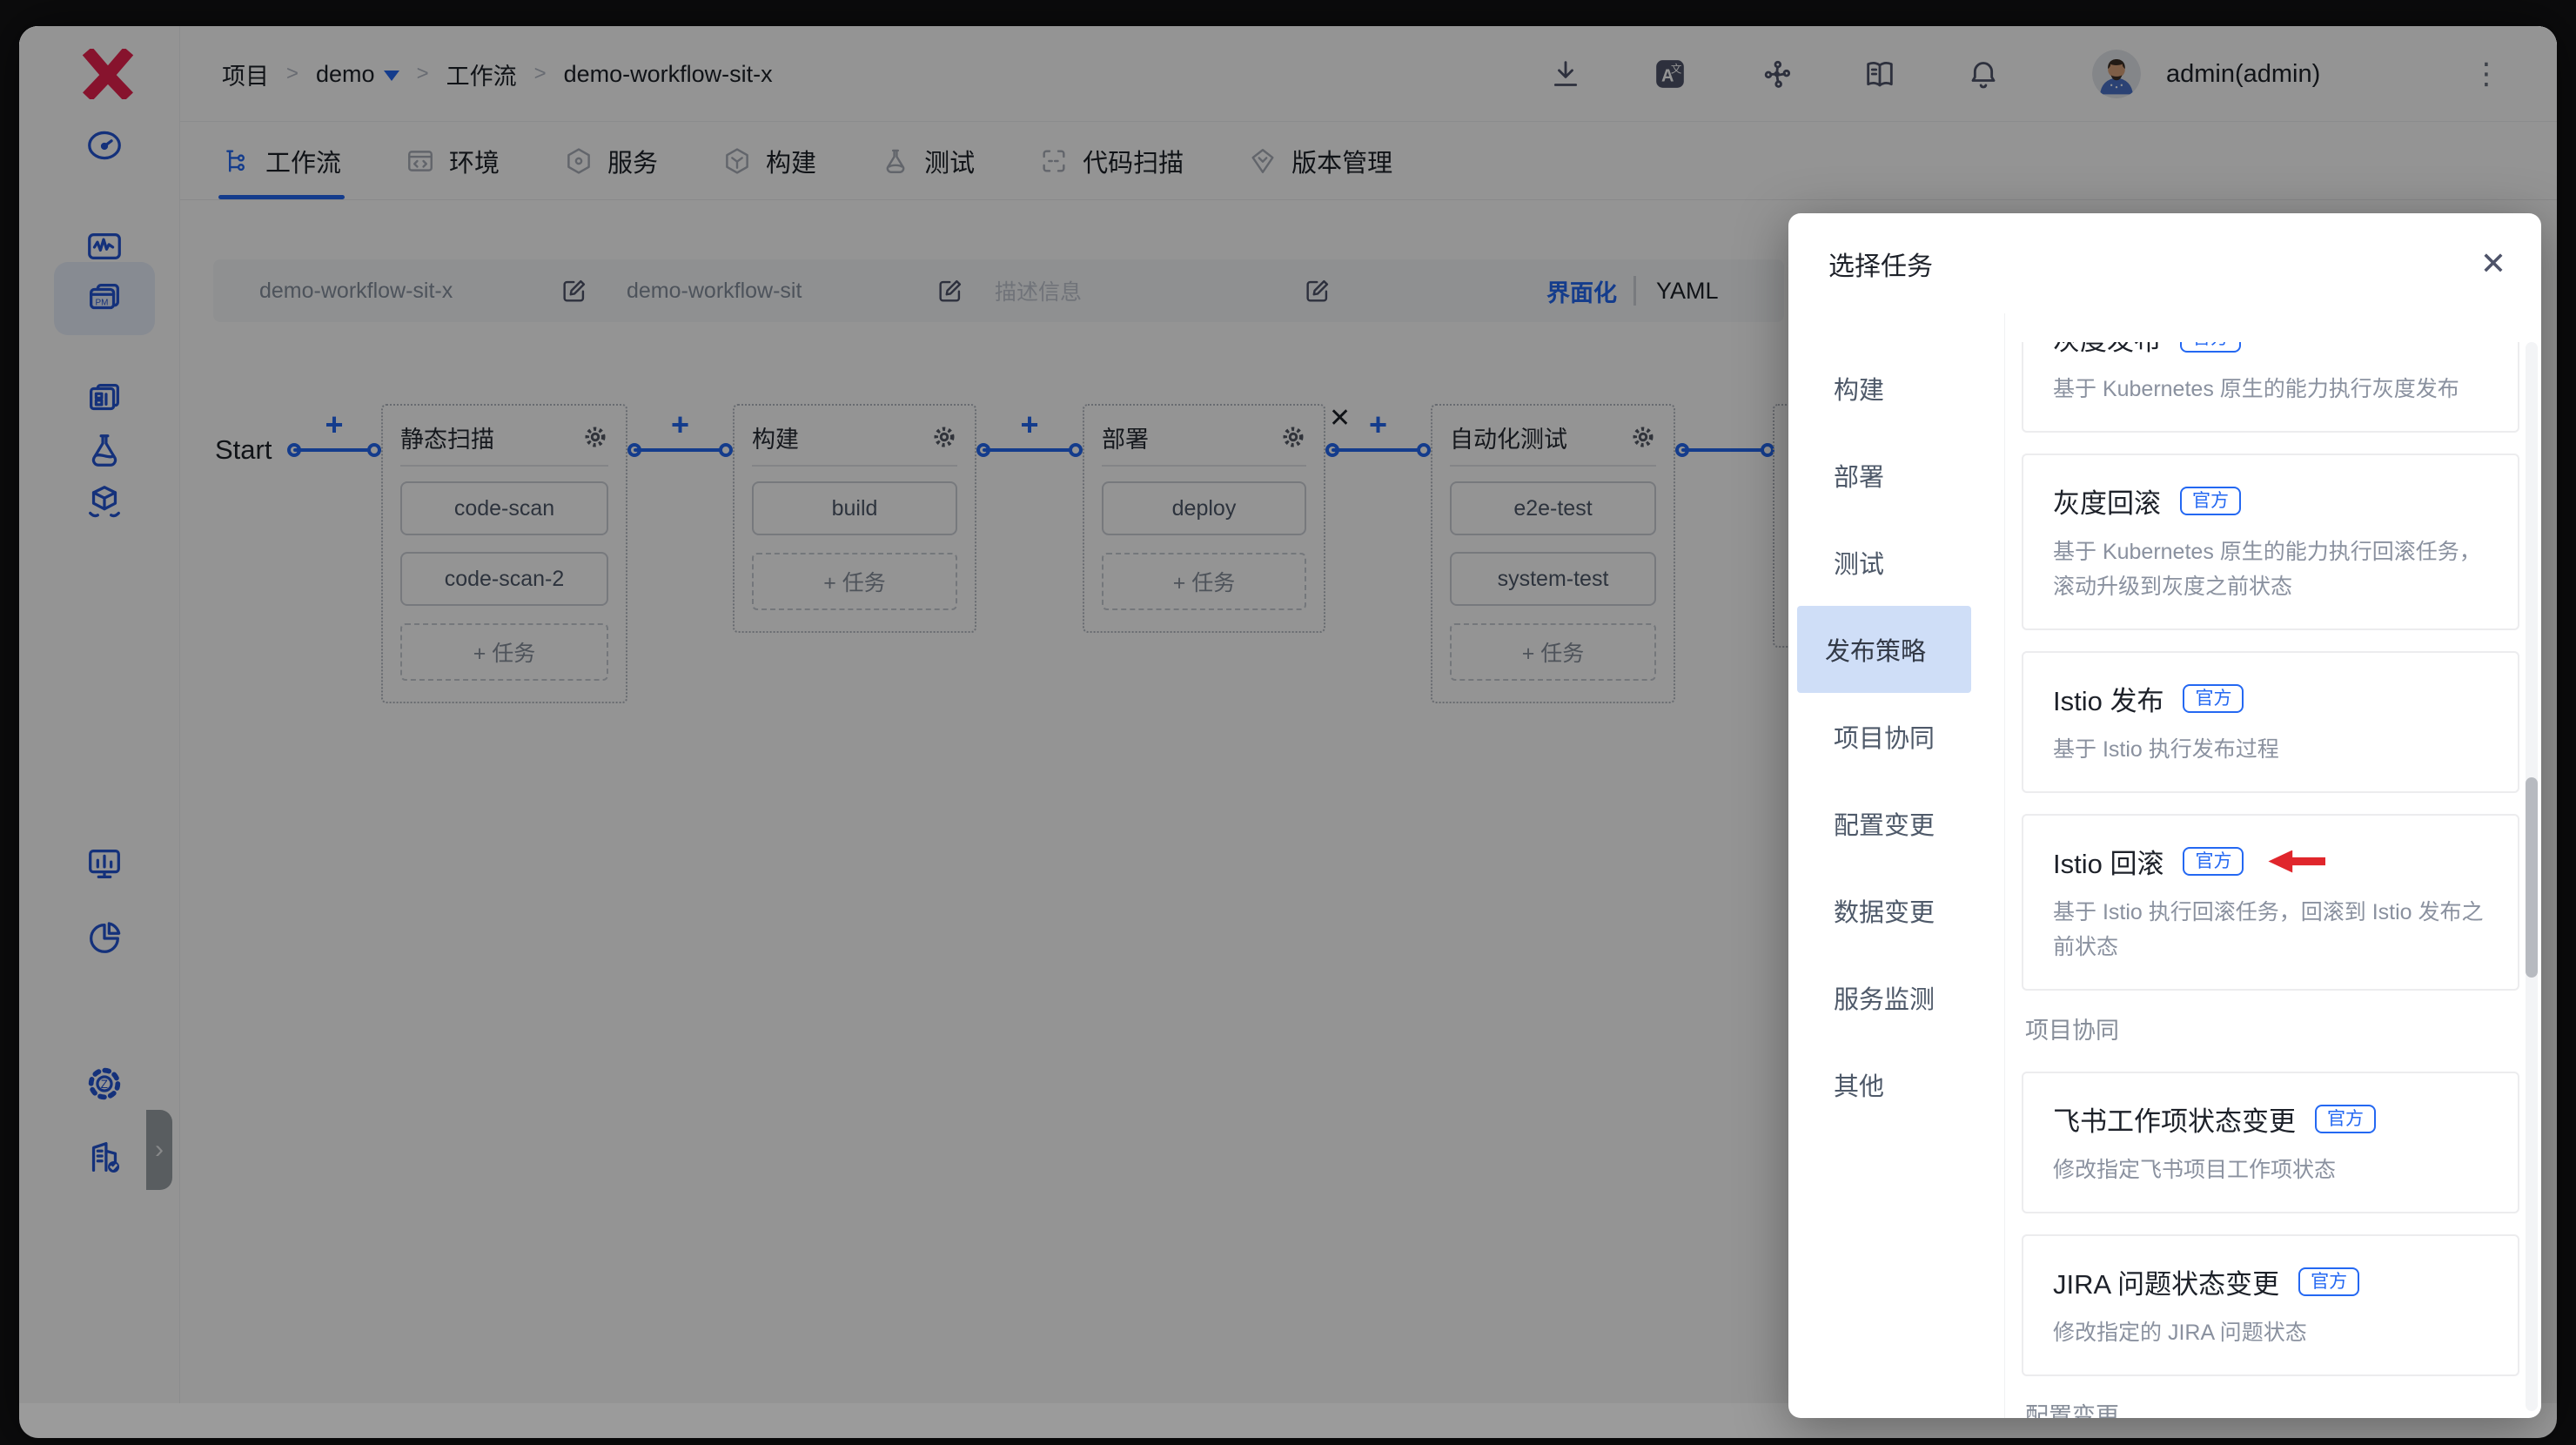 The image size is (2576, 1445). What do you see at coordinates (1884, 649) in the screenshot?
I see `category-发布策略: 发布策略` at bounding box center [1884, 649].